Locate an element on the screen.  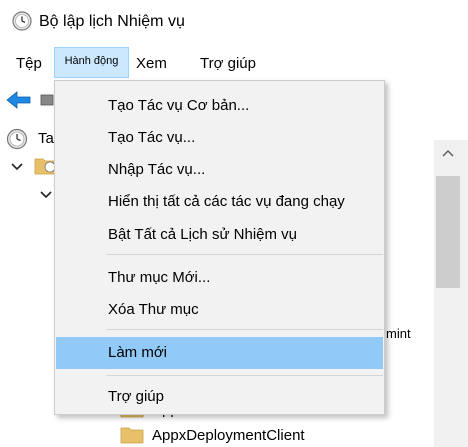
scroll-up-icon is located at coordinates (448, 153).